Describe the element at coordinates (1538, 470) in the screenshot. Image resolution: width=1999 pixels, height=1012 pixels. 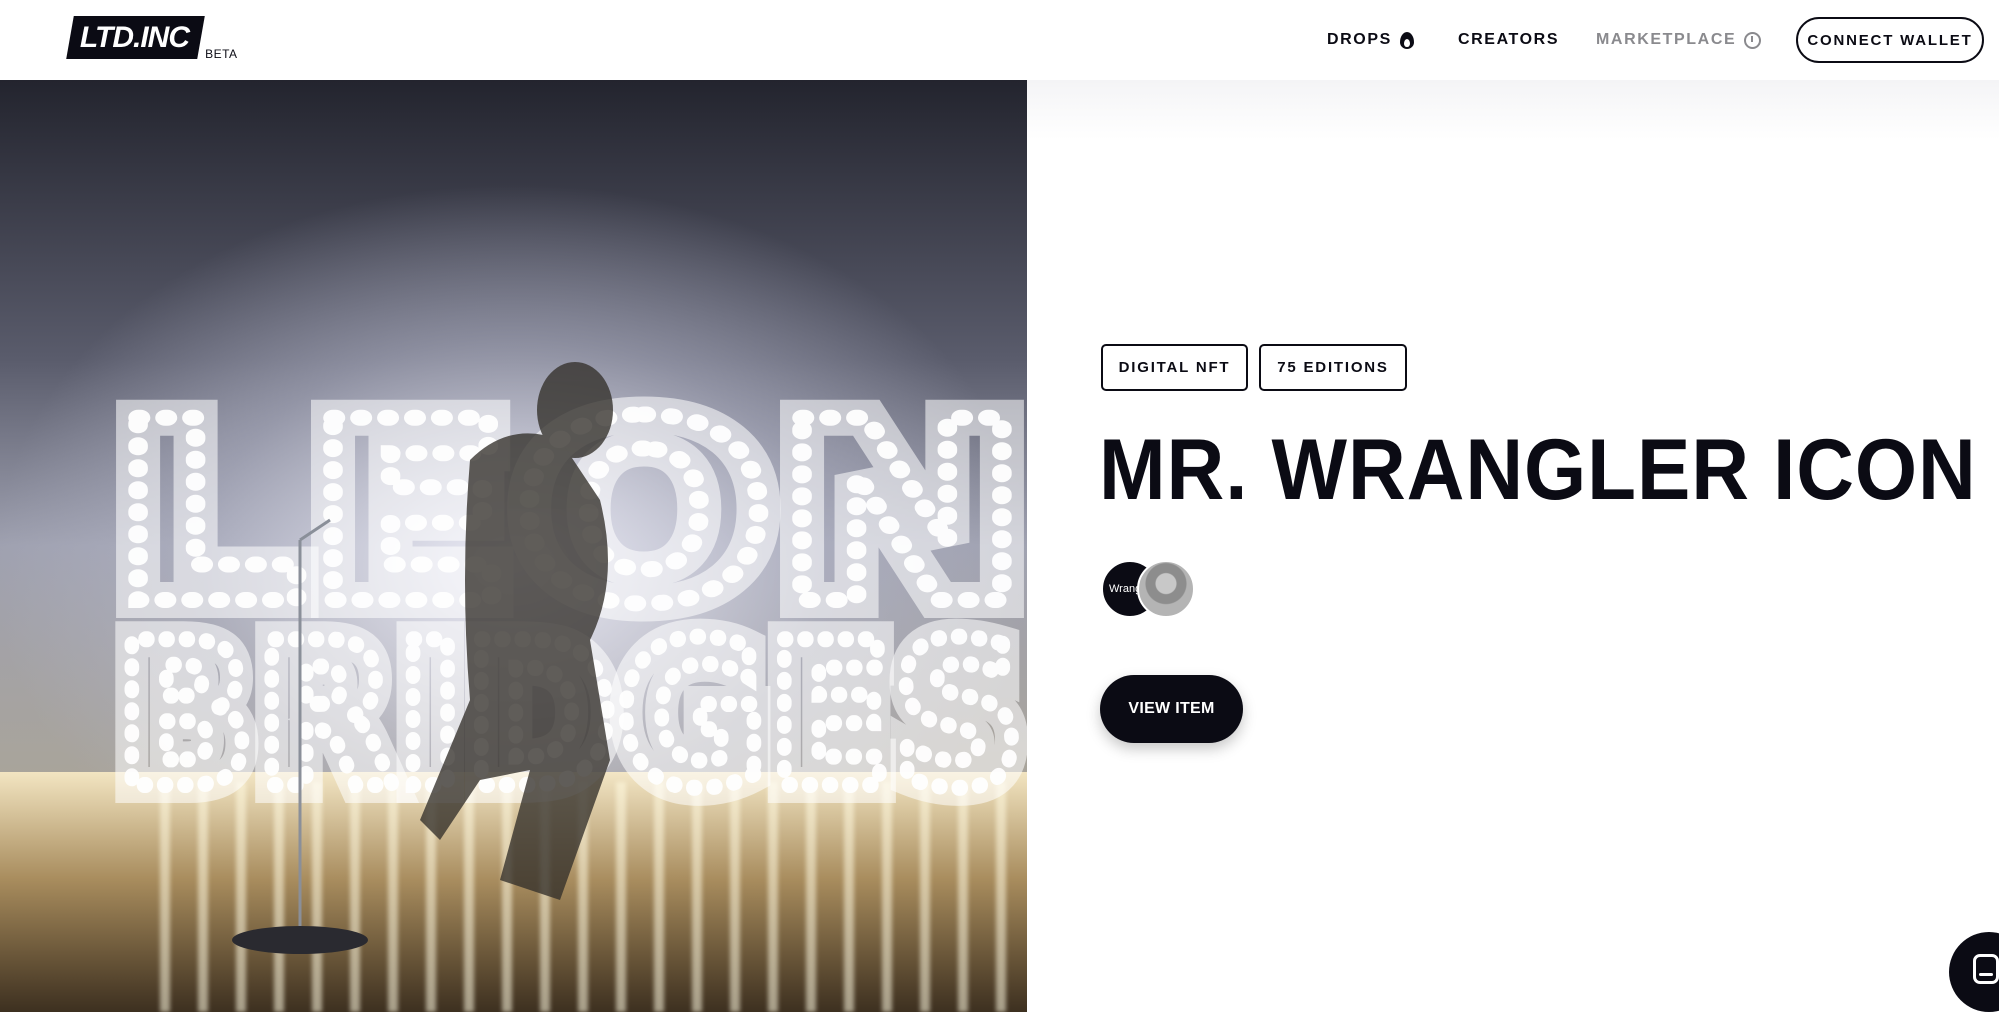
I see `item-title: MR. WRANGLER ICON` at that location.